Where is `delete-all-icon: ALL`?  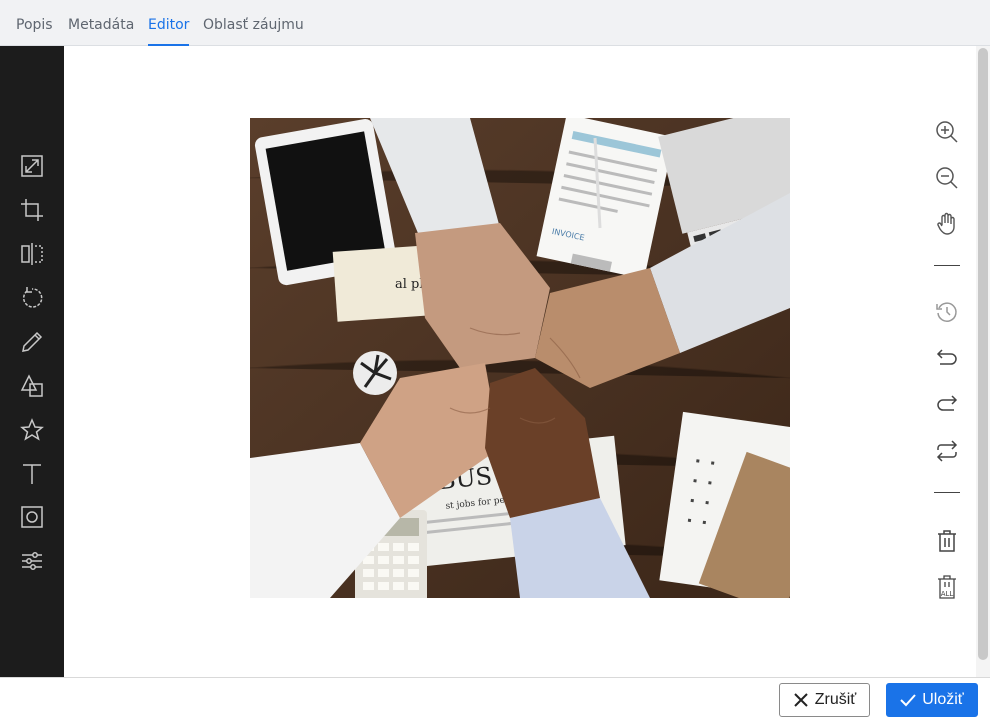
delete-all-icon: ALL is located at coordinates (947, 587).